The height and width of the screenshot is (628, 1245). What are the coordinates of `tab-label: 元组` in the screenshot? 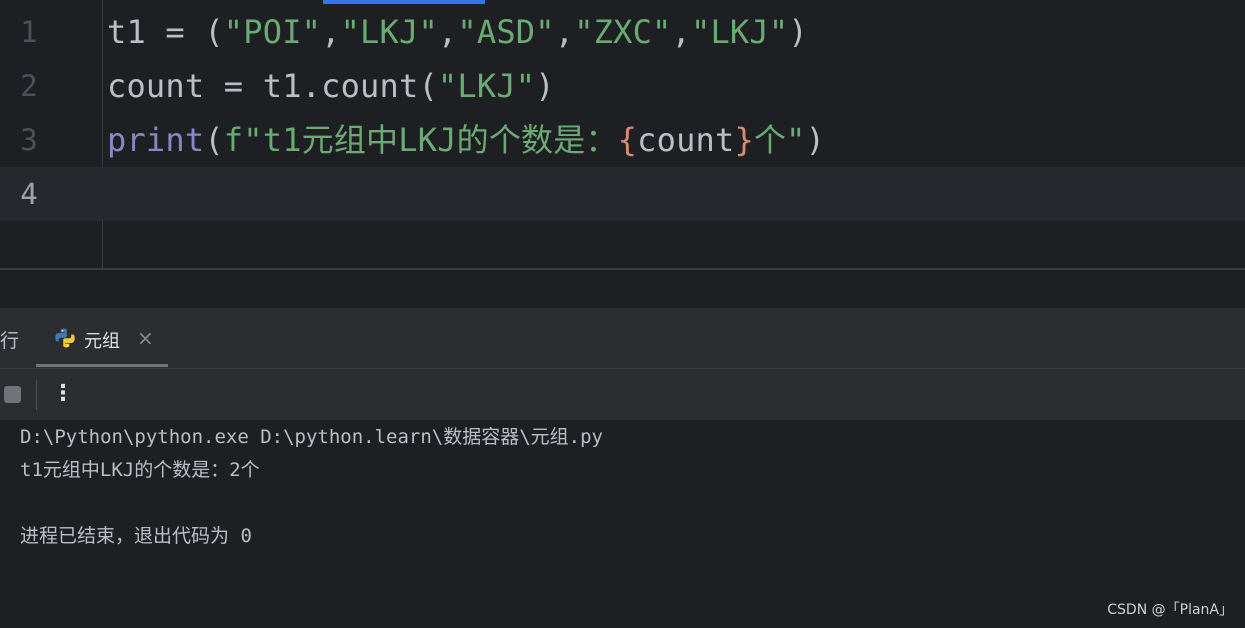 It's located at (102, 341).